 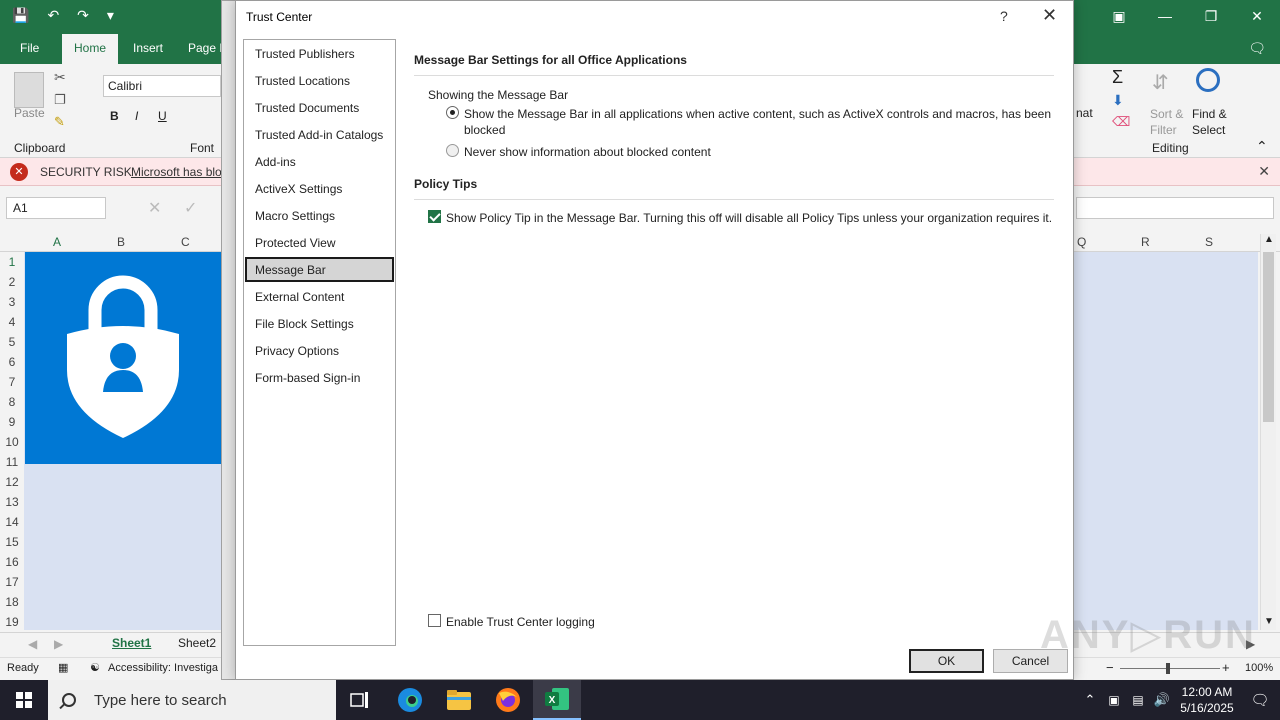 I want to click on security-message-link: Microsoft has blo, so click(x=176, y=172).